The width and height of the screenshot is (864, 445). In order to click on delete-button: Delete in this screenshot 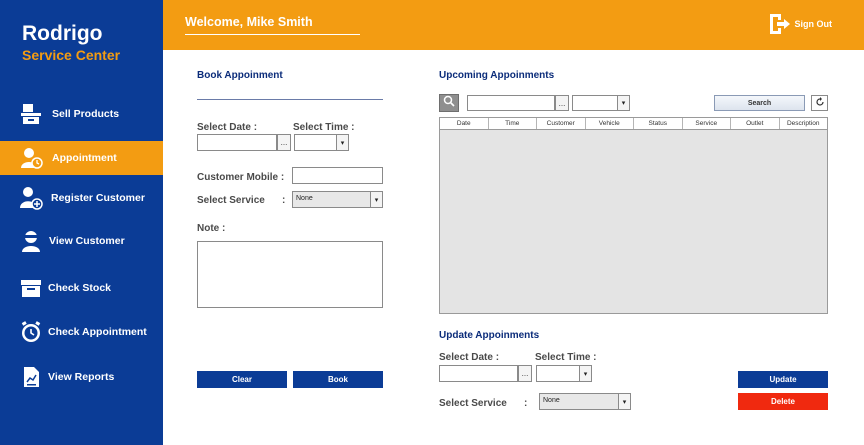, I will do `click(783, 401)`.